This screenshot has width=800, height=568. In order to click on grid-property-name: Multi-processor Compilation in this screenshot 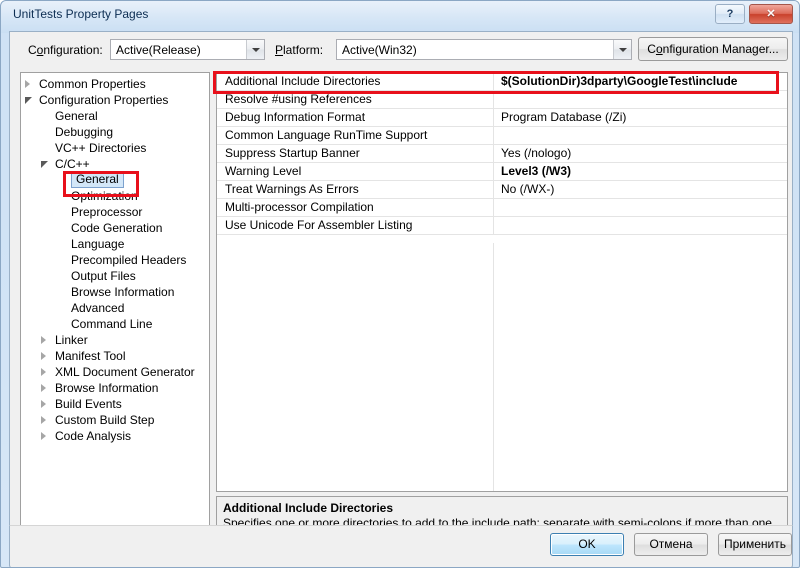, I will do `click(299, 207)`.